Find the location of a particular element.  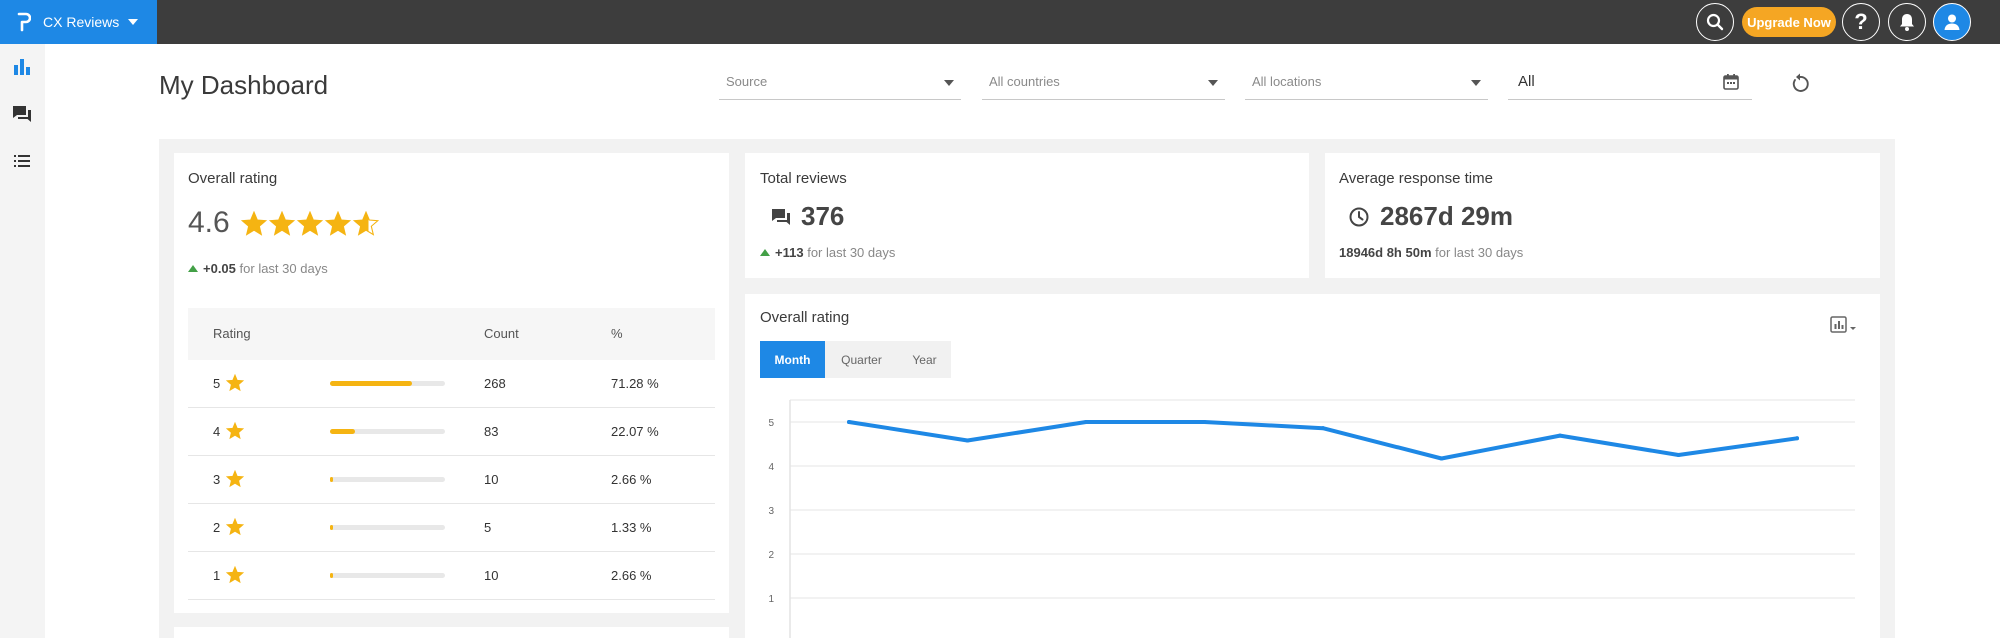

rating-level: 3 is located at coordinates (217, 479).